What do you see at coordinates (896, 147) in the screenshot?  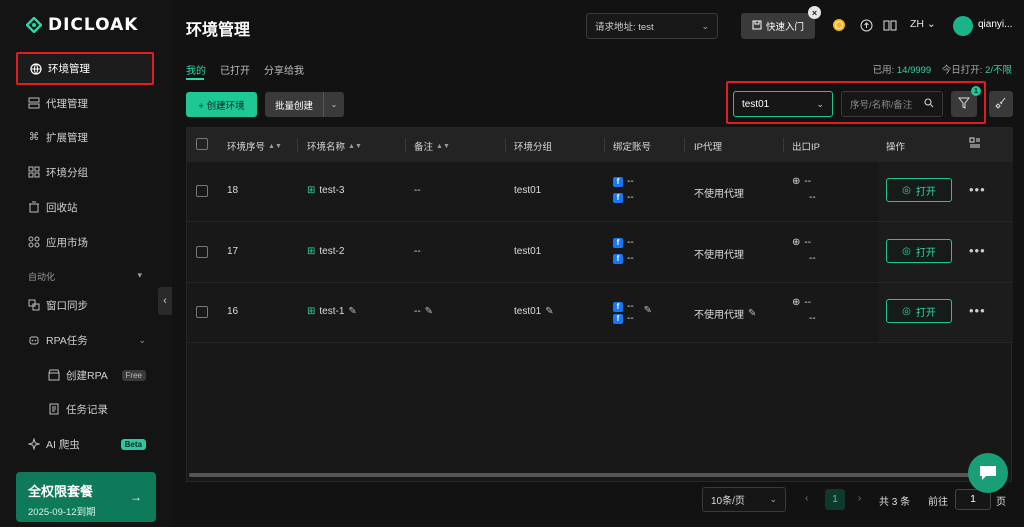 I see `col-label: 操作` at bounding box center [896, 147].